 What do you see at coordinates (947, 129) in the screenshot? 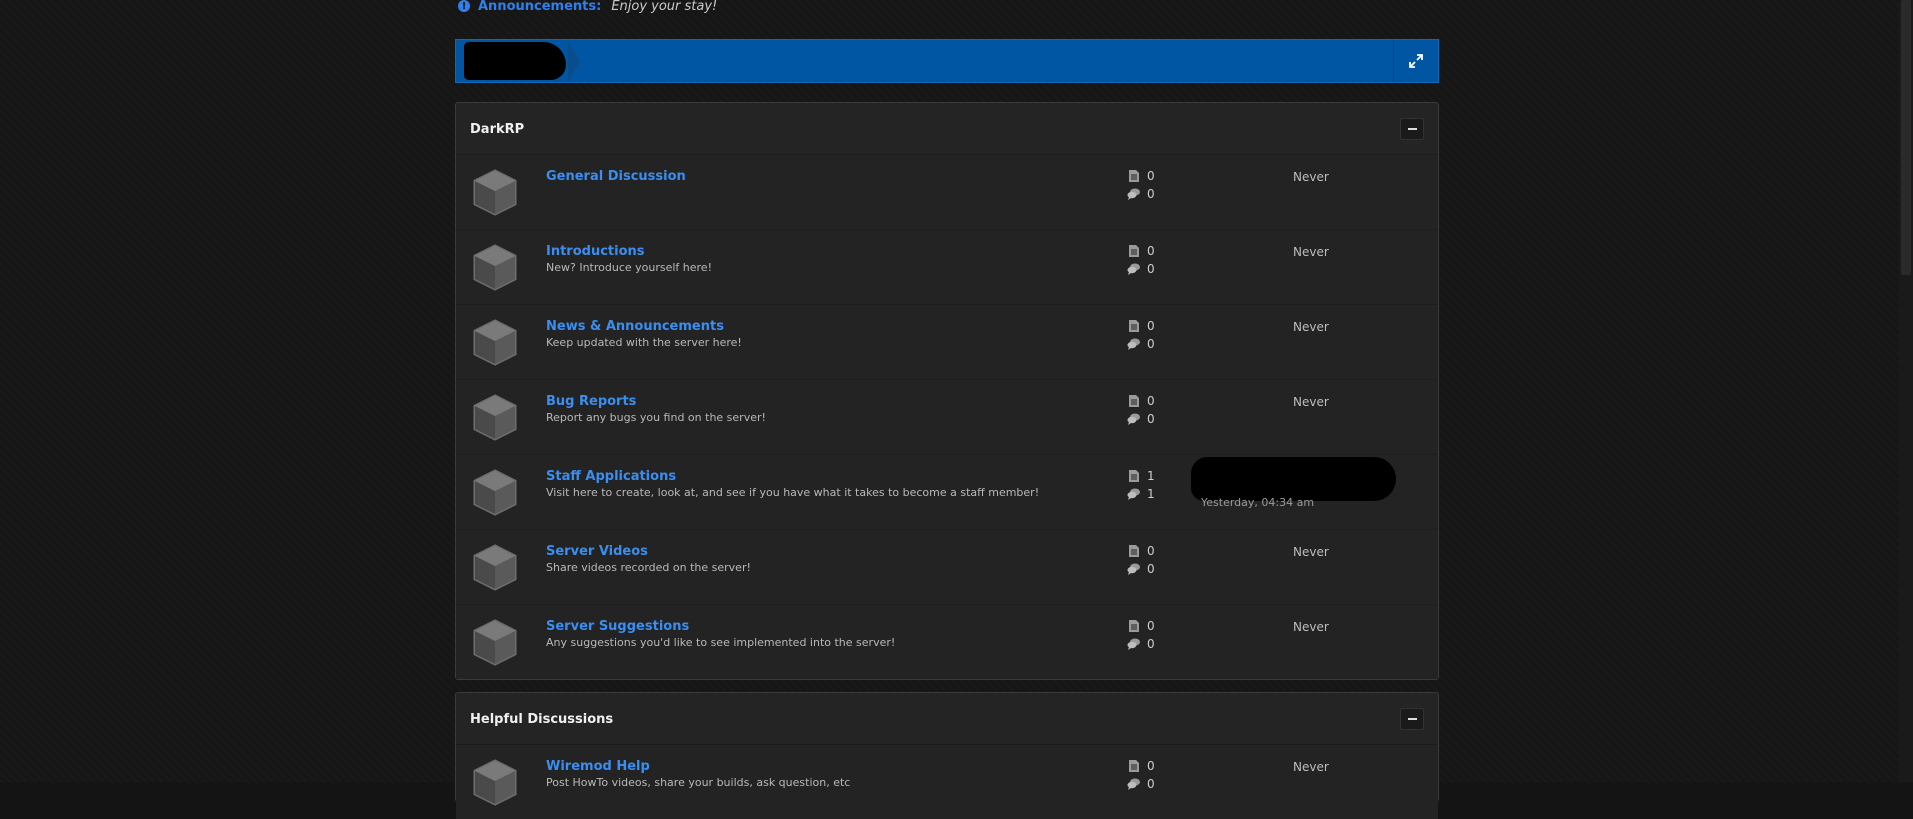
I see `category-header: DarkRP` at bounding box center [947, 129].